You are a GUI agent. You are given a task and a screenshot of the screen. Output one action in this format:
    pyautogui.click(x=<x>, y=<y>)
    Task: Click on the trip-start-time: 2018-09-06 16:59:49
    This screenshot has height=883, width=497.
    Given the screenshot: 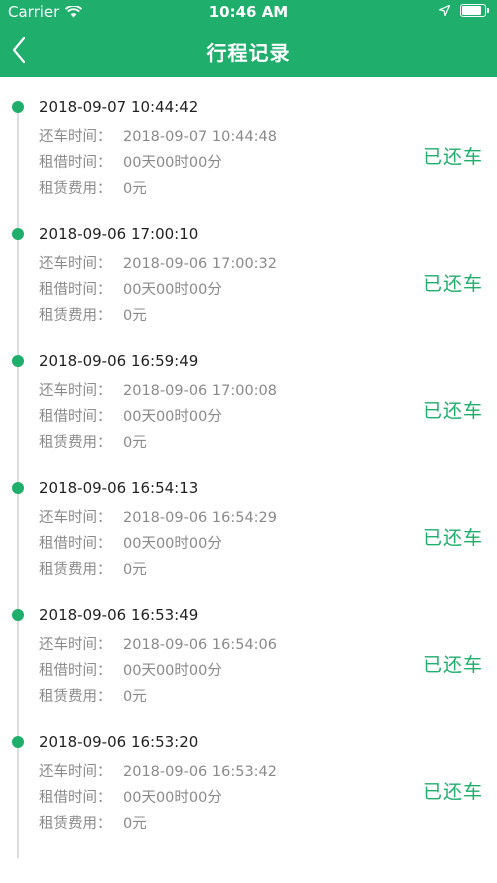 What is the action you would take?
    pyautogui.click(x=119, y=361)
    